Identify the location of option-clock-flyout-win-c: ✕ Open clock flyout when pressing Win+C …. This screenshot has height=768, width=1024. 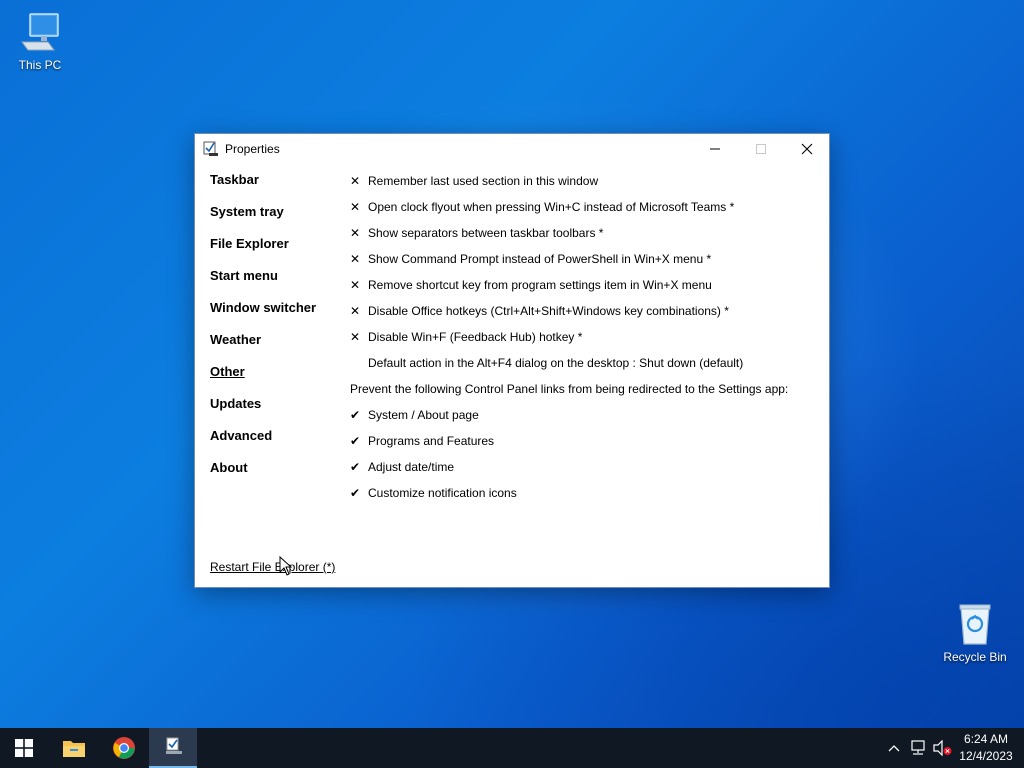
(585, 207).